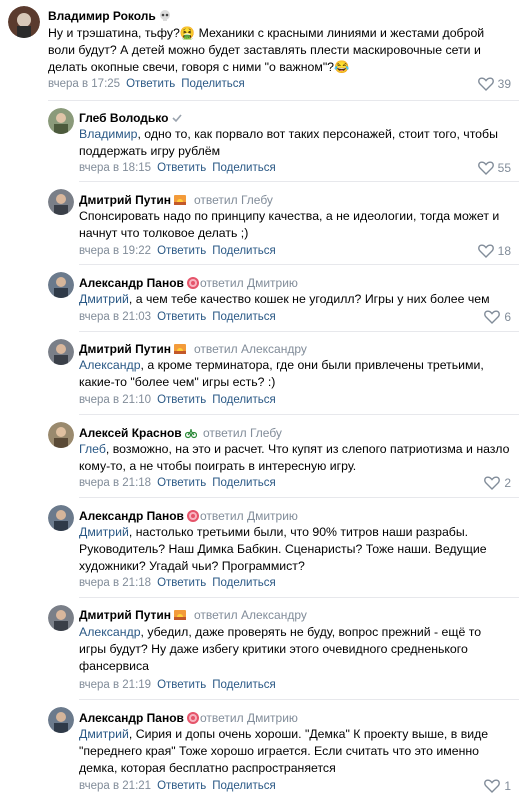  Describe the element at coordinates (190, 433) in the screenshot. I see `bicycle-emoji` at that location.